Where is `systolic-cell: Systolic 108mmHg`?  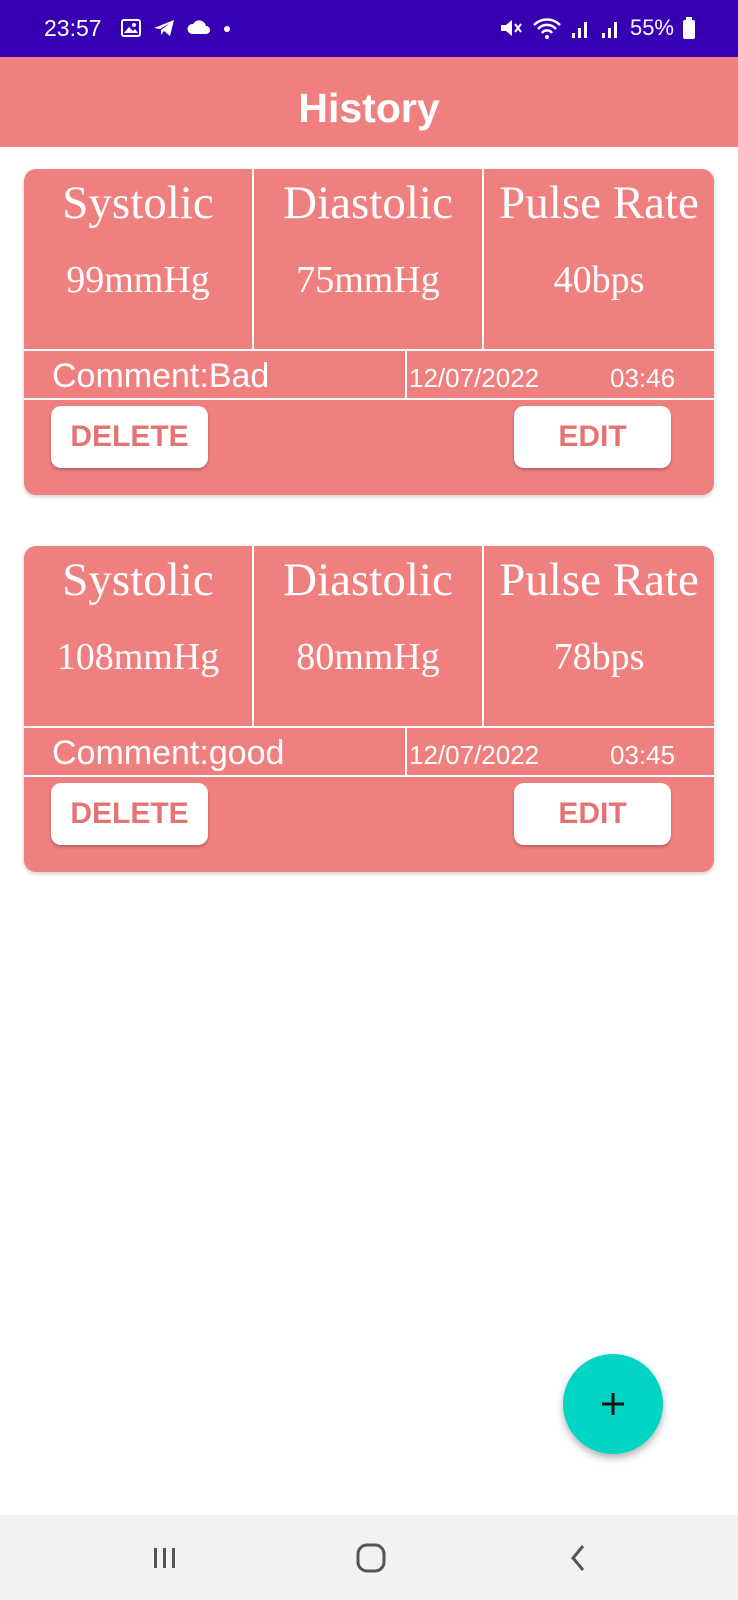 systolic-cell: Systolic 108mmHg is located at coordinates (138, 637).